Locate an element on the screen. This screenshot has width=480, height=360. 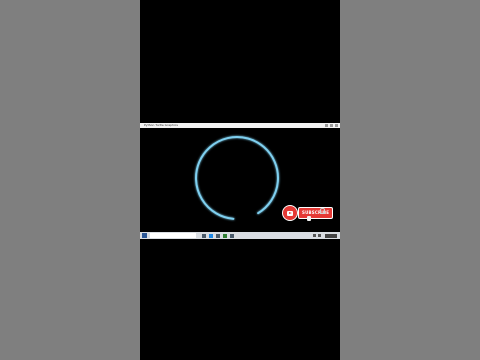
turtle-canvas: SUBSCRIBE is located at coordinates (240, 180).